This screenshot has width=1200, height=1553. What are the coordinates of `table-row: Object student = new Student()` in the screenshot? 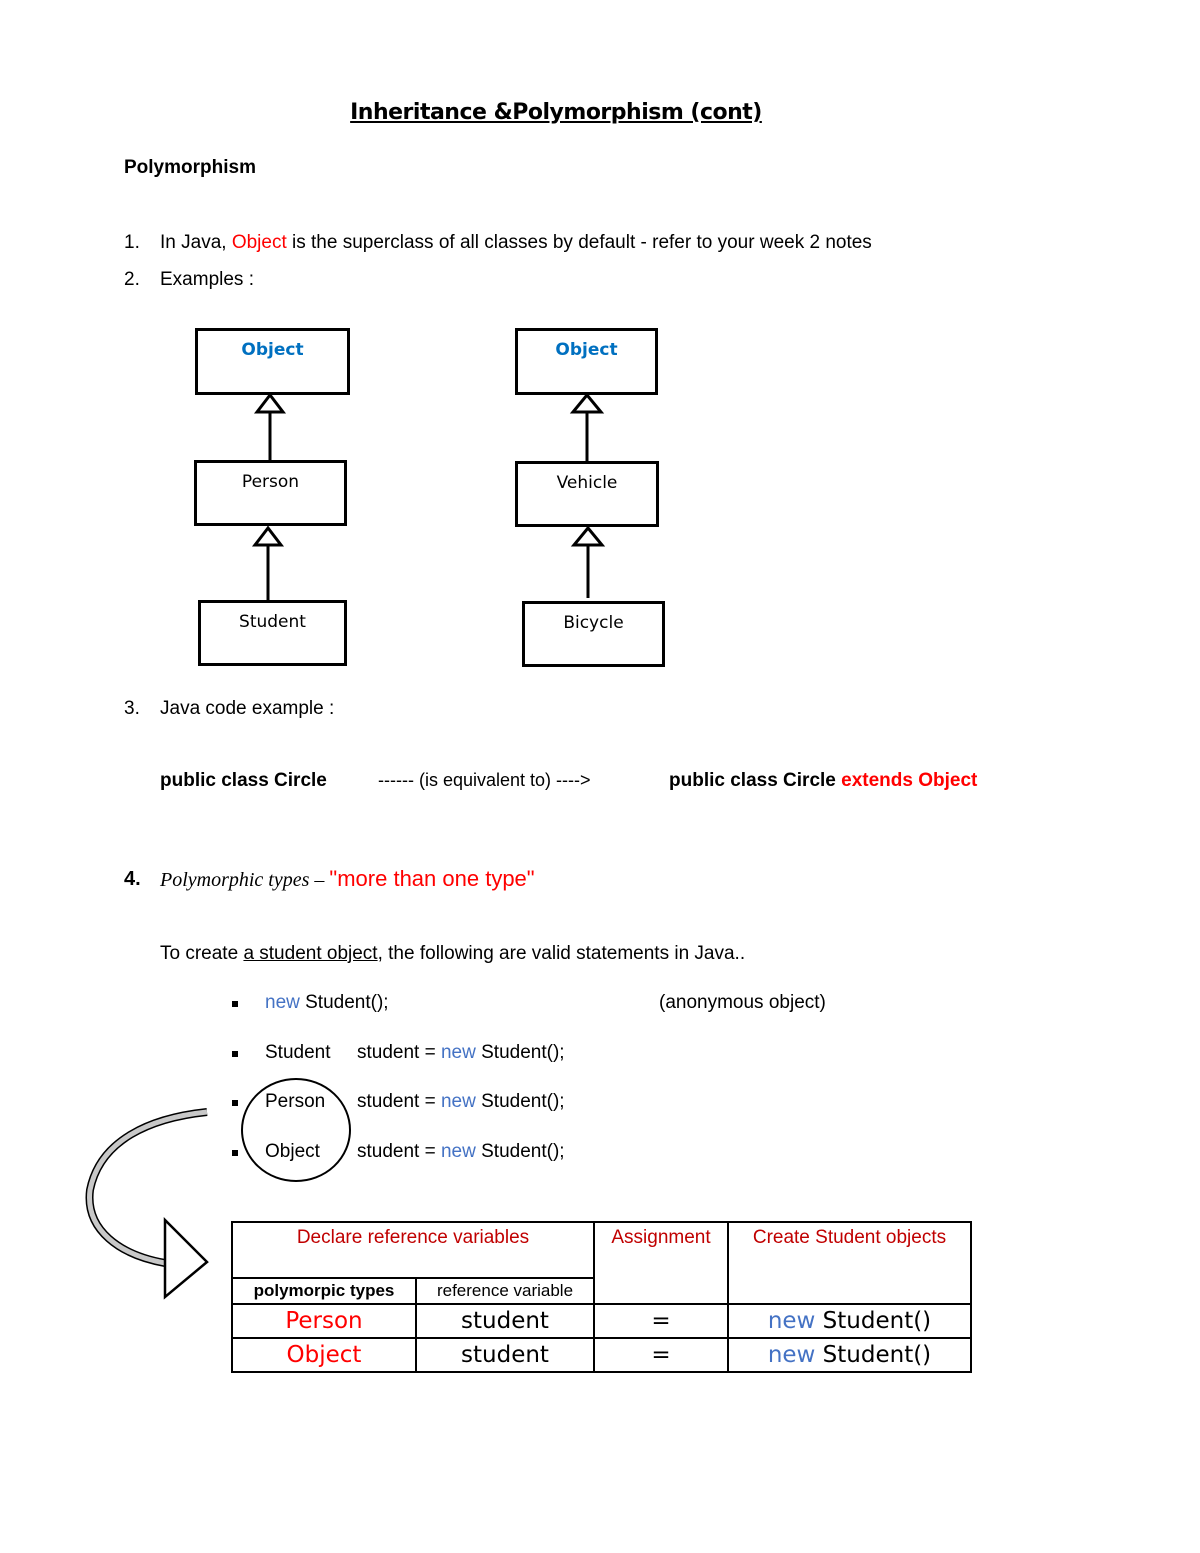 It's located at (601, 1355).